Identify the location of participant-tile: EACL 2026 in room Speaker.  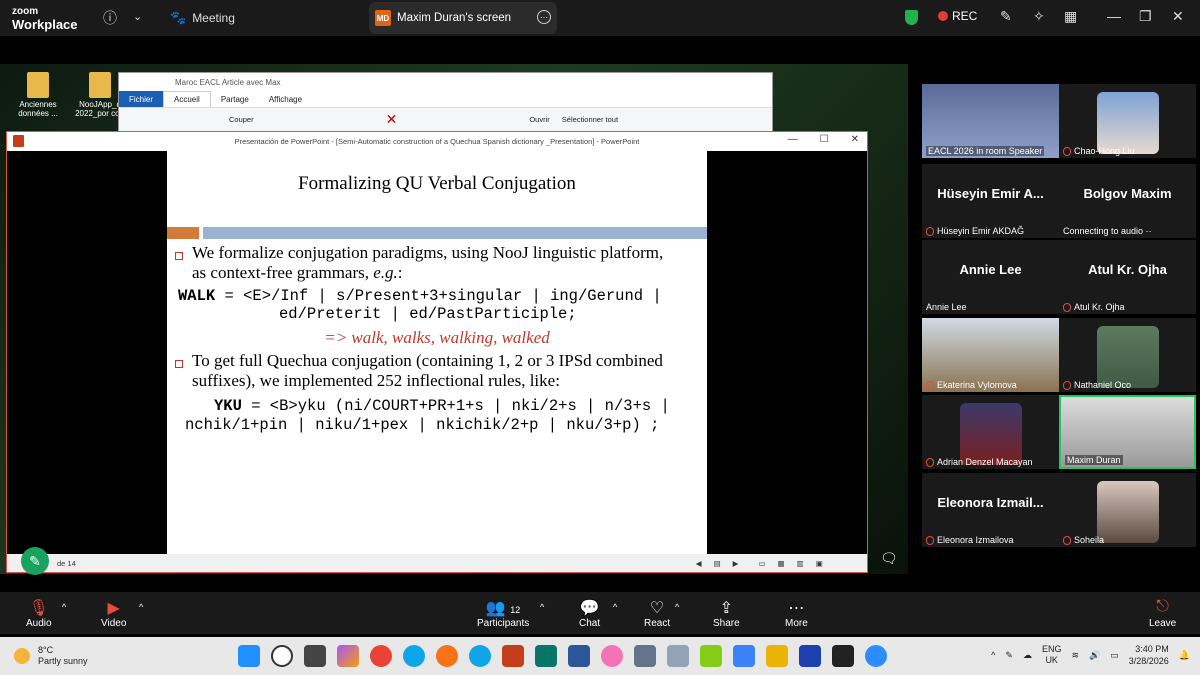
(990, 121).